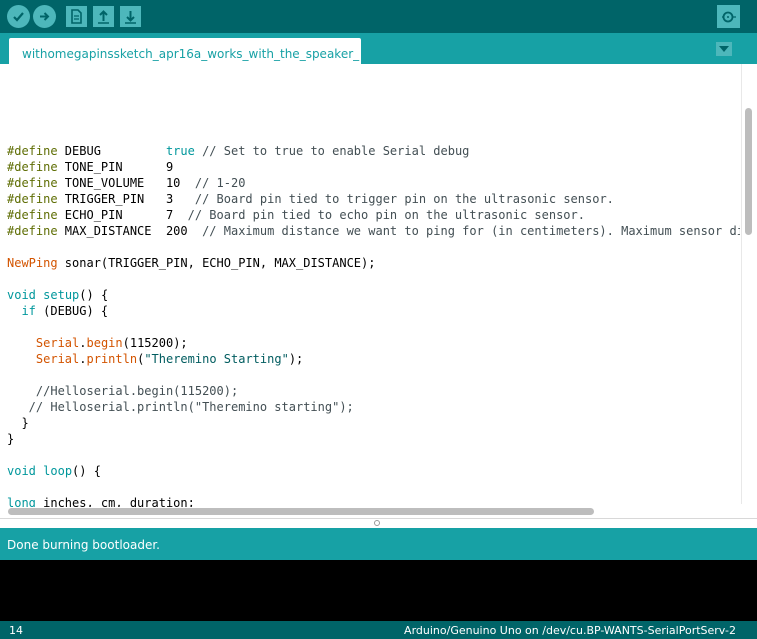  What do you see at coordinates (373, 359) in the screenshot?
I see `code-line: Serial.println("Theremino Starting");` at bounding box center [373, 359].